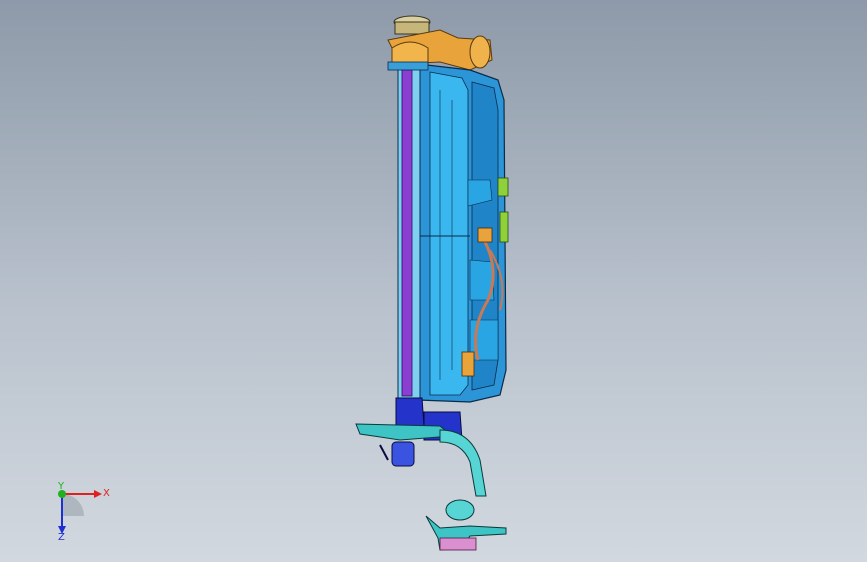 This screenshot has height=562, width=867. Describe the element at coordinates (98, 494) in the screenshot. I see `x-axis-arrow-icon` at that location.